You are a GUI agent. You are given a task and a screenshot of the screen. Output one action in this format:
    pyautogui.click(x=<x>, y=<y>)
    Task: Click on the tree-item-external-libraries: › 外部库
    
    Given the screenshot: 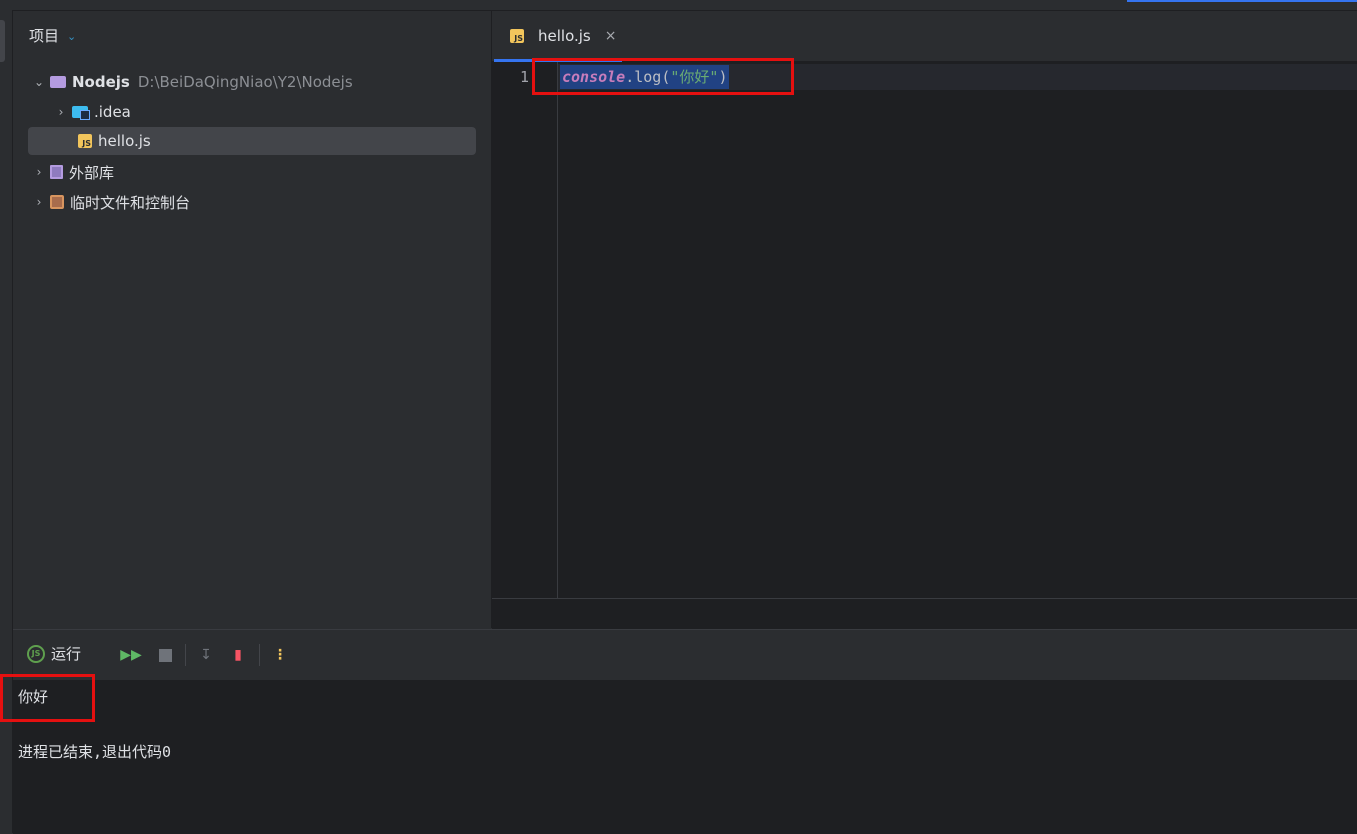 What is the action you would take?
    pyautogui.click(x=71, y=172)
    